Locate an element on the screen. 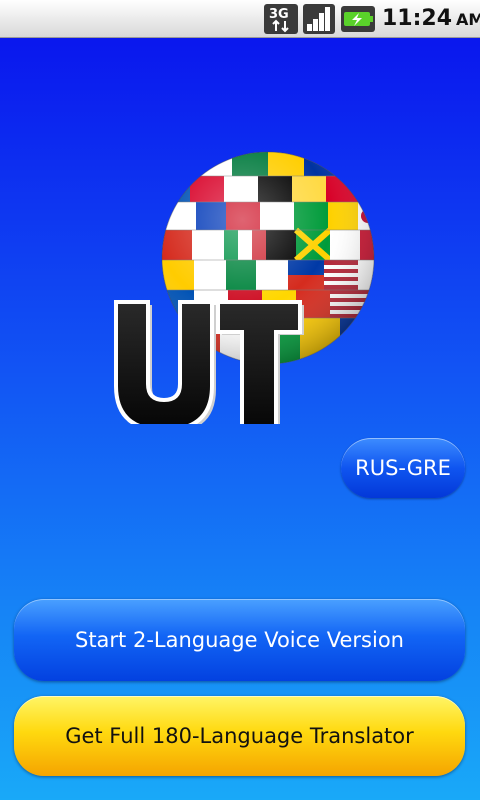  ut-letters is located at coordinates (209, 362).